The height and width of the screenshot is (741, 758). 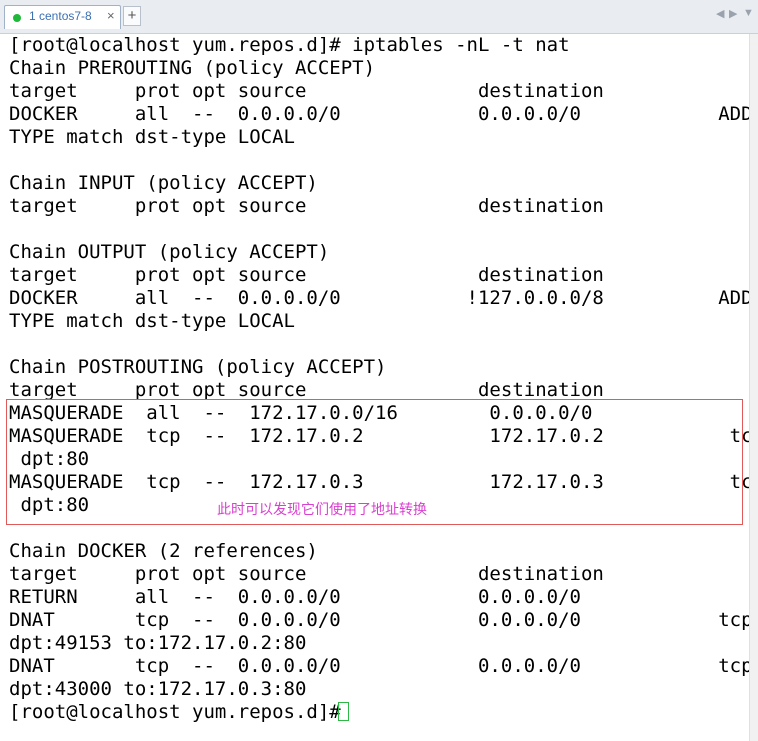 I want to click on terminal-line: Chain OUTPUT (policy ACCEPT), so click(x=169, y=252).